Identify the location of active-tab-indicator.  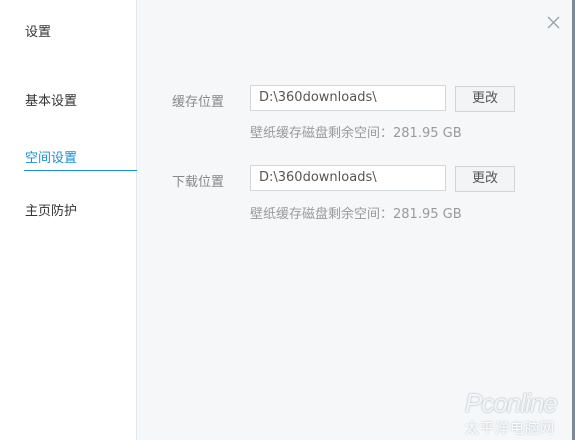
(80, 170).